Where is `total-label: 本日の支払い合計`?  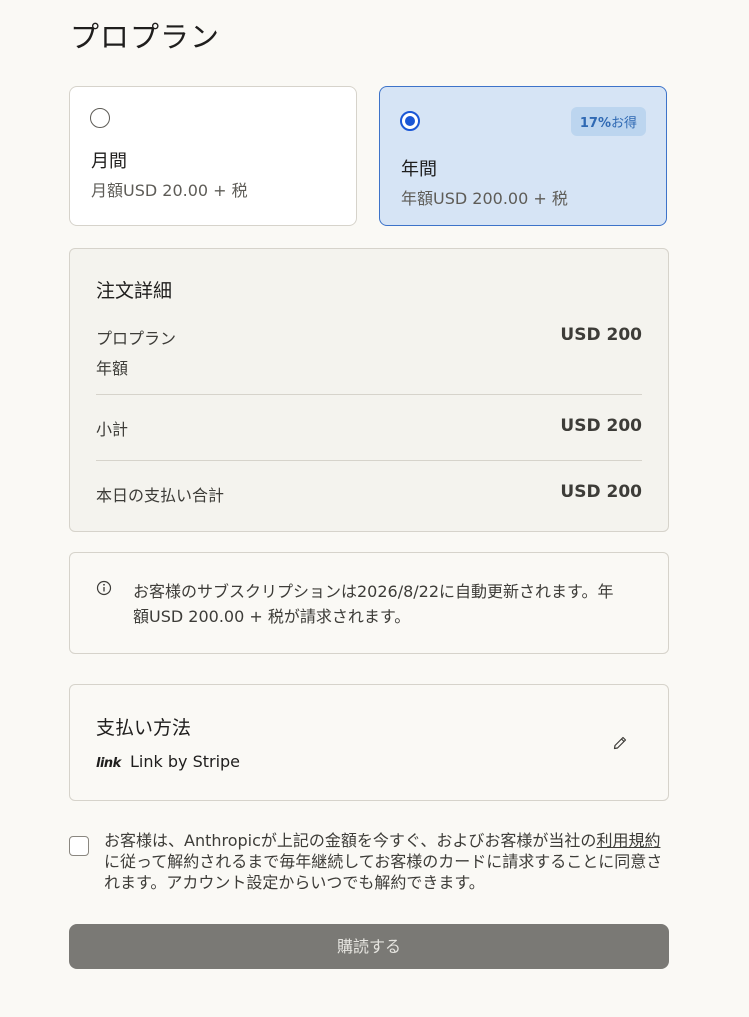 total-label: 本日の支払い合計 is located at coordinates (160, 495).